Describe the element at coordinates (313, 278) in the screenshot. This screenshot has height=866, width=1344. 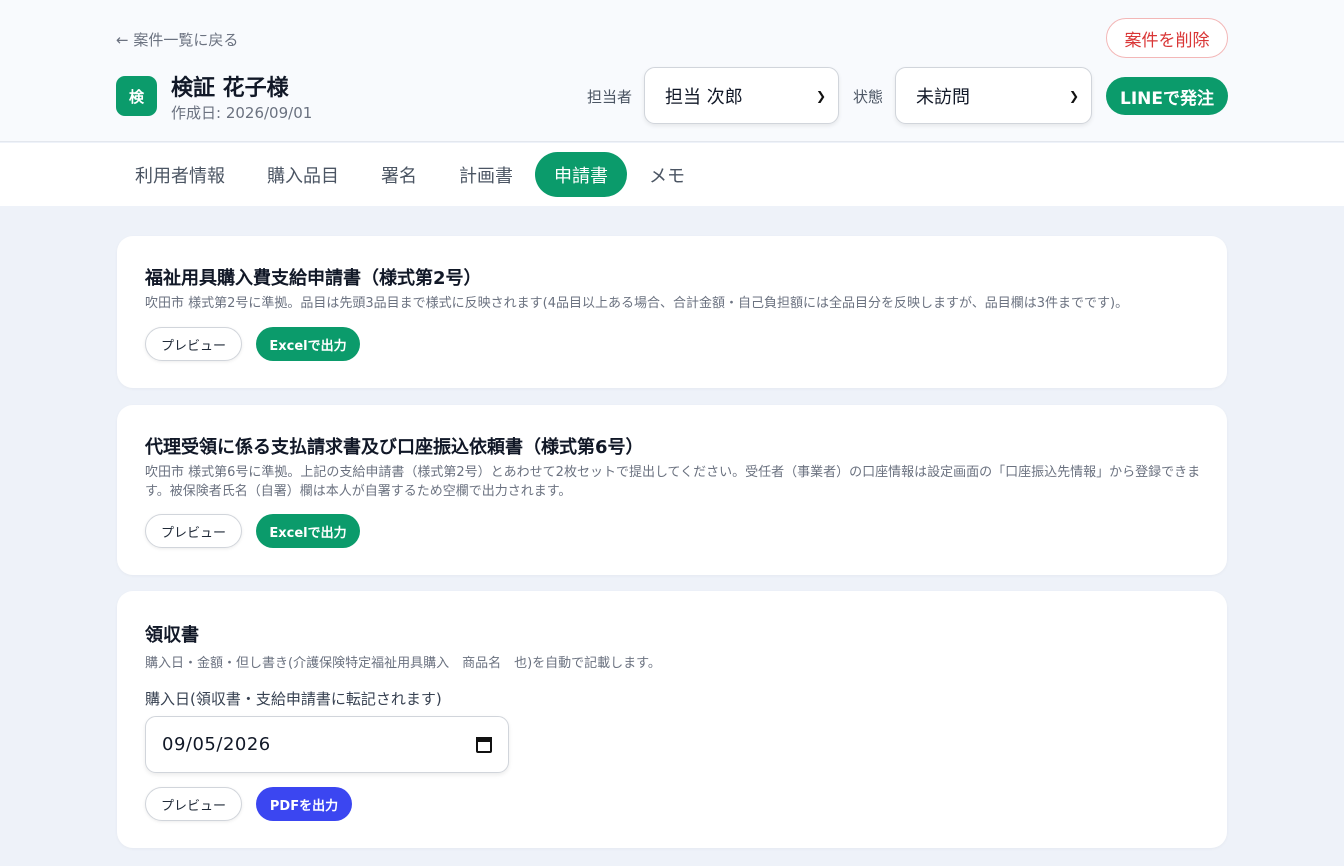
I see `card-title: 福祉用具購入費支給申請書（様式第2号）` at that location.